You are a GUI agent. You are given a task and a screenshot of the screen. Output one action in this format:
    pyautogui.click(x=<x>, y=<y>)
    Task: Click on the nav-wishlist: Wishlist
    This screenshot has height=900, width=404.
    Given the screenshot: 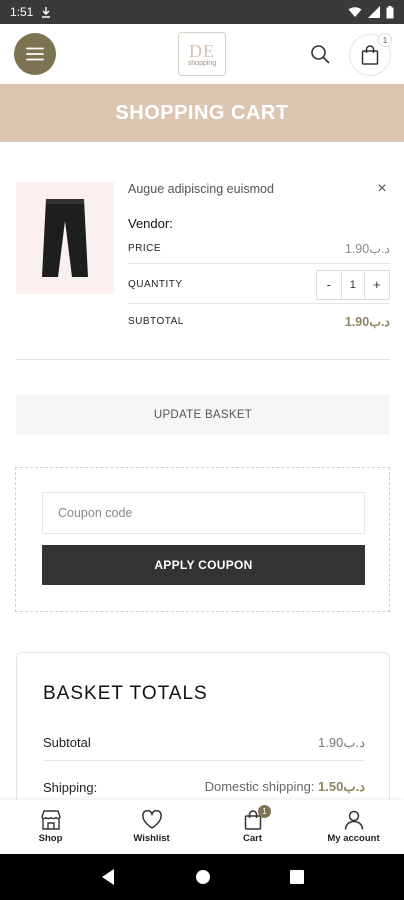 What is the action you would take?
    pyautogui.click(x=151, y=827)
    